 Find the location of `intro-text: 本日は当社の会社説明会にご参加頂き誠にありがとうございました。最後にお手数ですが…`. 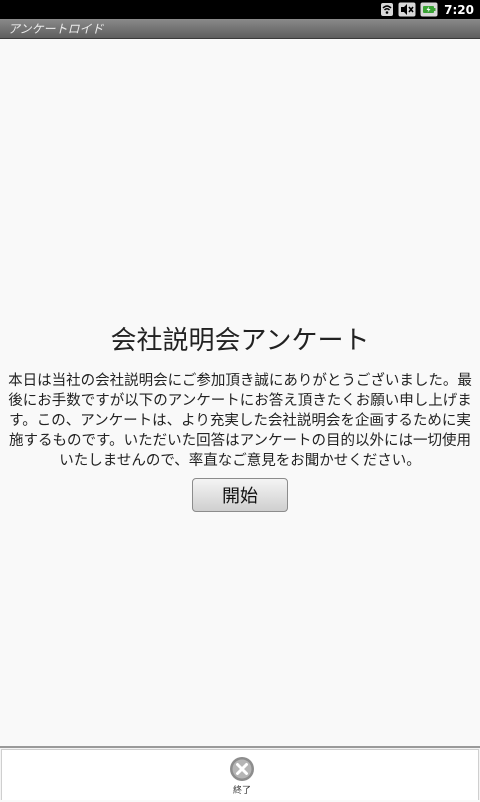

intro-text: 本日は当社の会社説明会にご参加頂き誠にありがとうございました。最後にお手数ですが… is located at coordinates (240, 421).